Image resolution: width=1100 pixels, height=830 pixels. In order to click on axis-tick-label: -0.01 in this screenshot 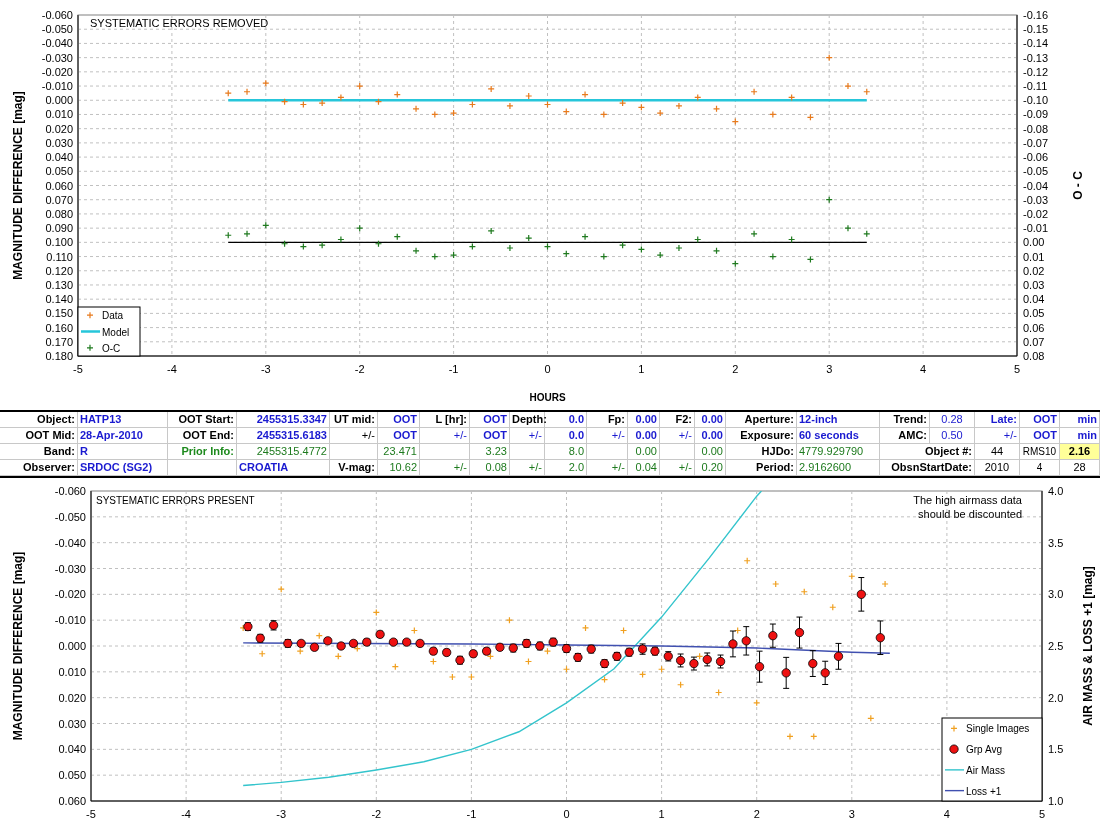, I will do `click(1036, 228)`.